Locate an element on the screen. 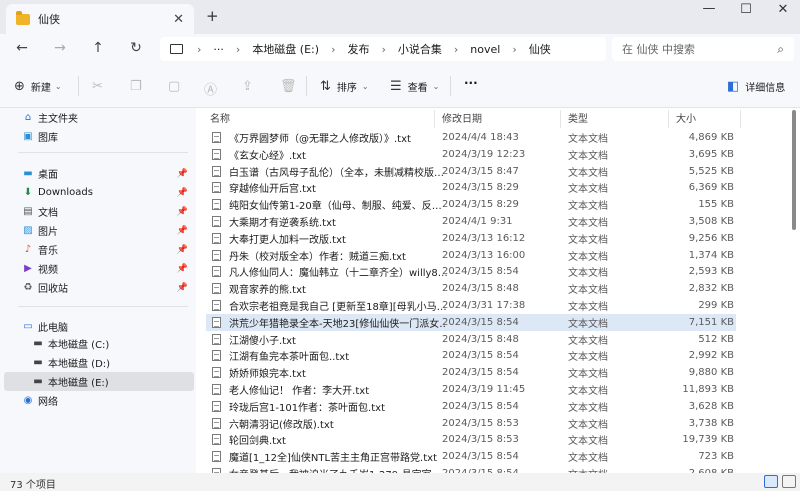  breadcrumb-drive-e: 本地磁盘 (E:) is located at coordinates (285, 49).